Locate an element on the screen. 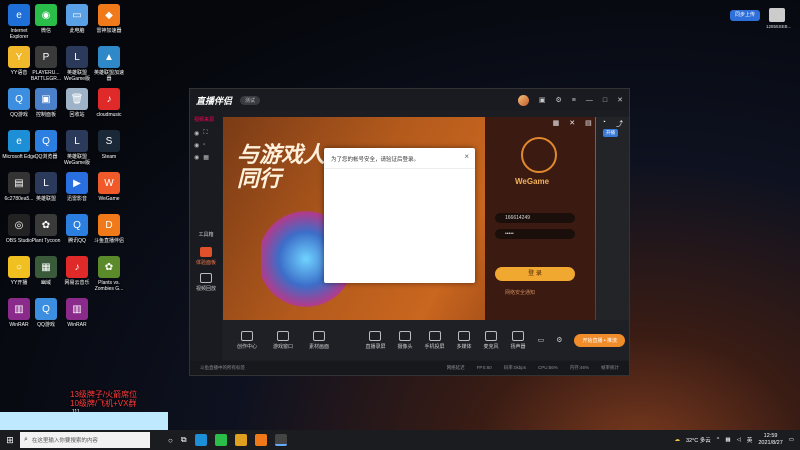 The height and width of the screenshot is (450, 800). desktop-icon: D 斗鱼直播伴侣 is located at coordinates (109, 229).